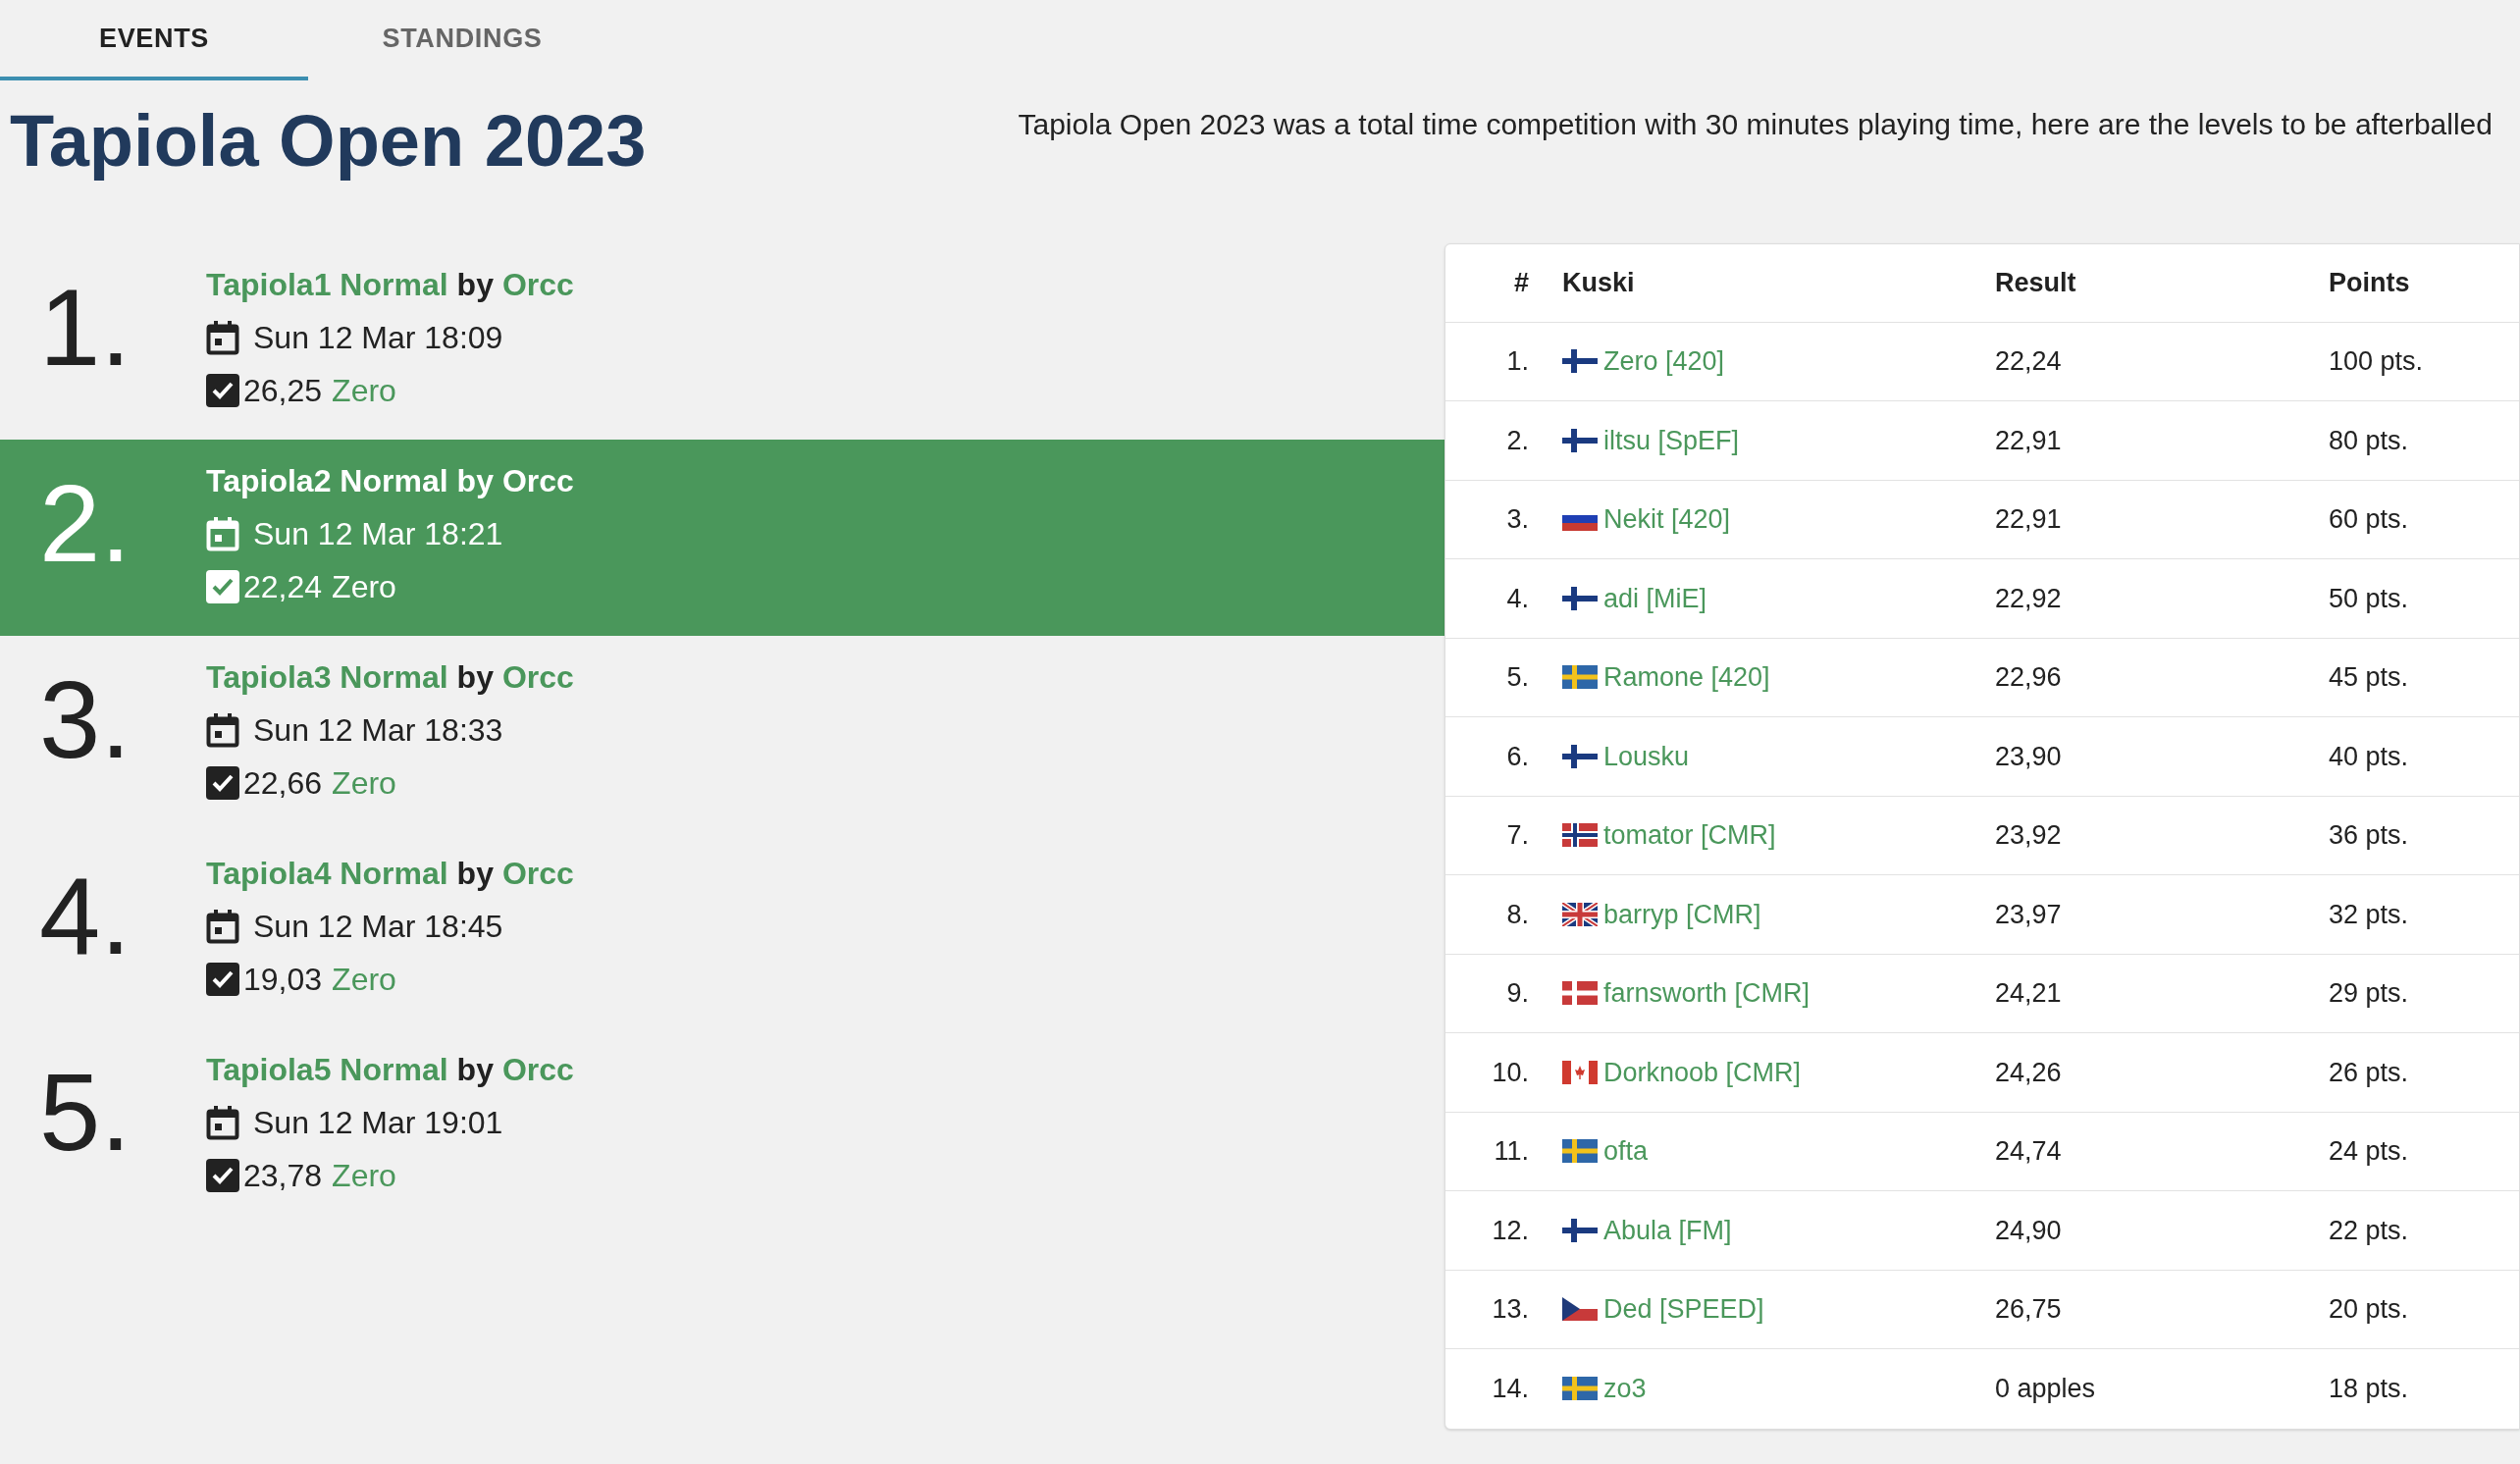 This screenshot has height=1464, width=2520. Describe the element at coordinates (1625, 1389) in the screenshot. I see `kuski-link: zo3` at that location.